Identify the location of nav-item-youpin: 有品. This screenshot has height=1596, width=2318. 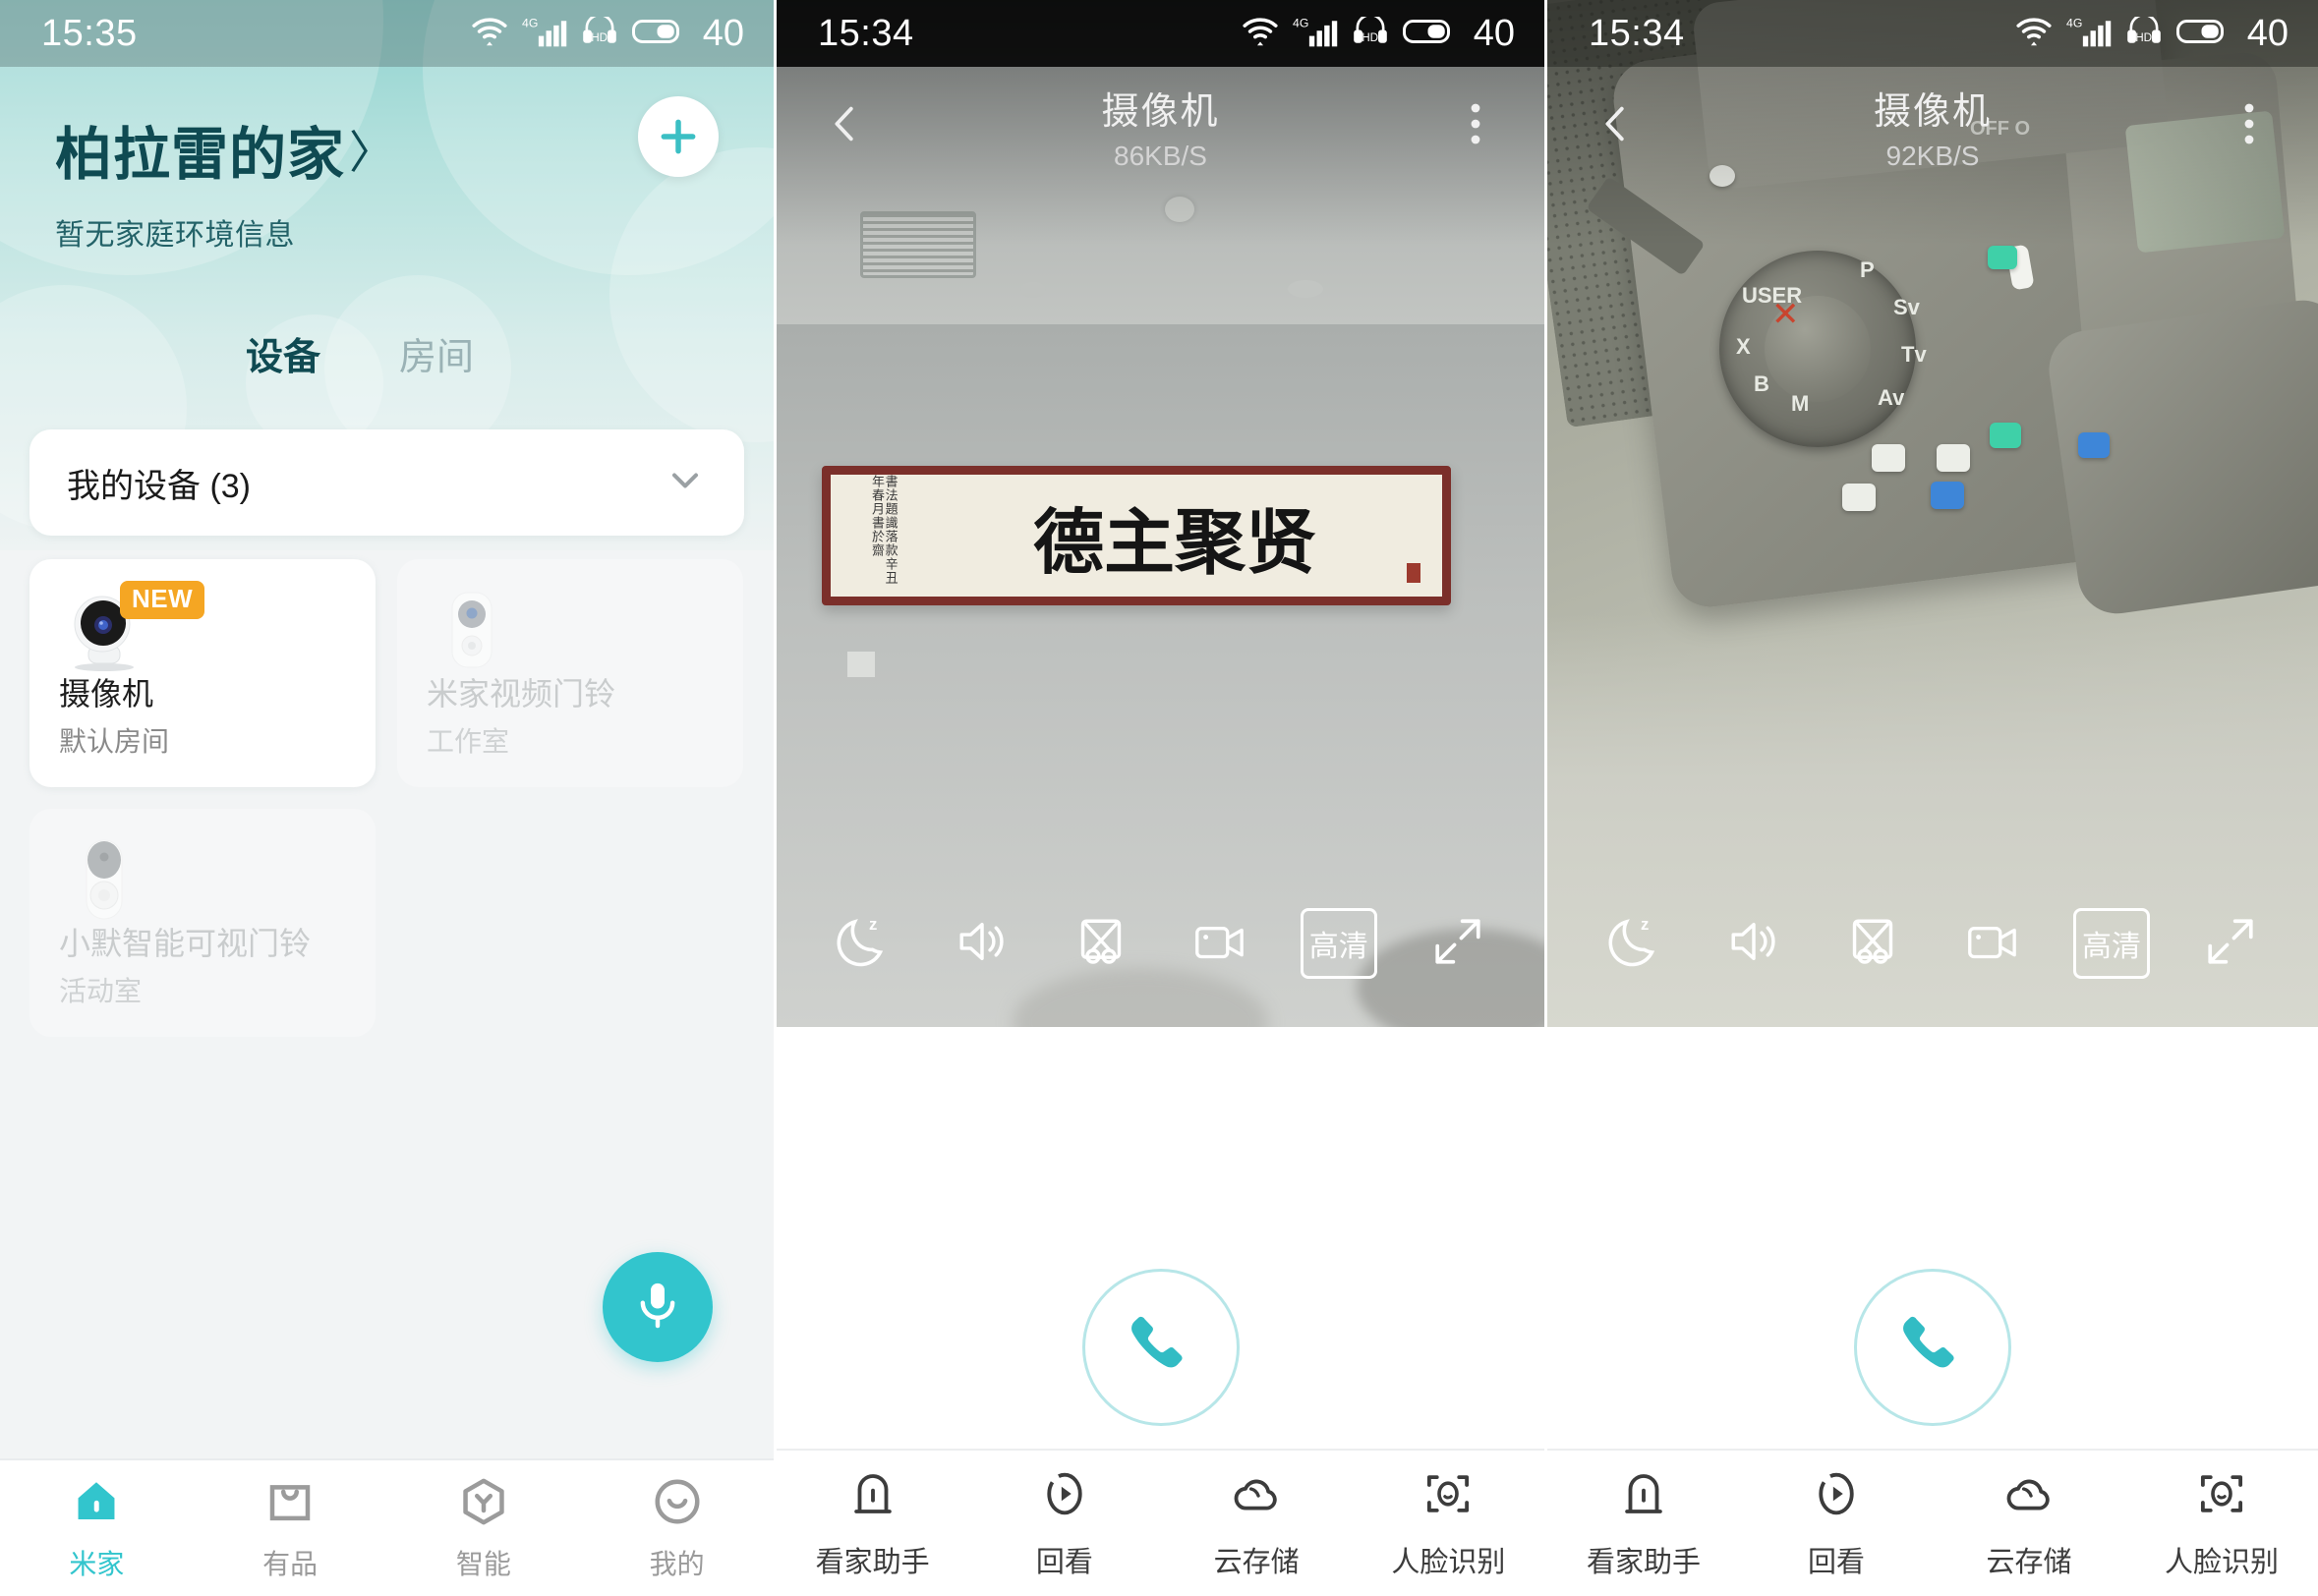
(291, 1529).